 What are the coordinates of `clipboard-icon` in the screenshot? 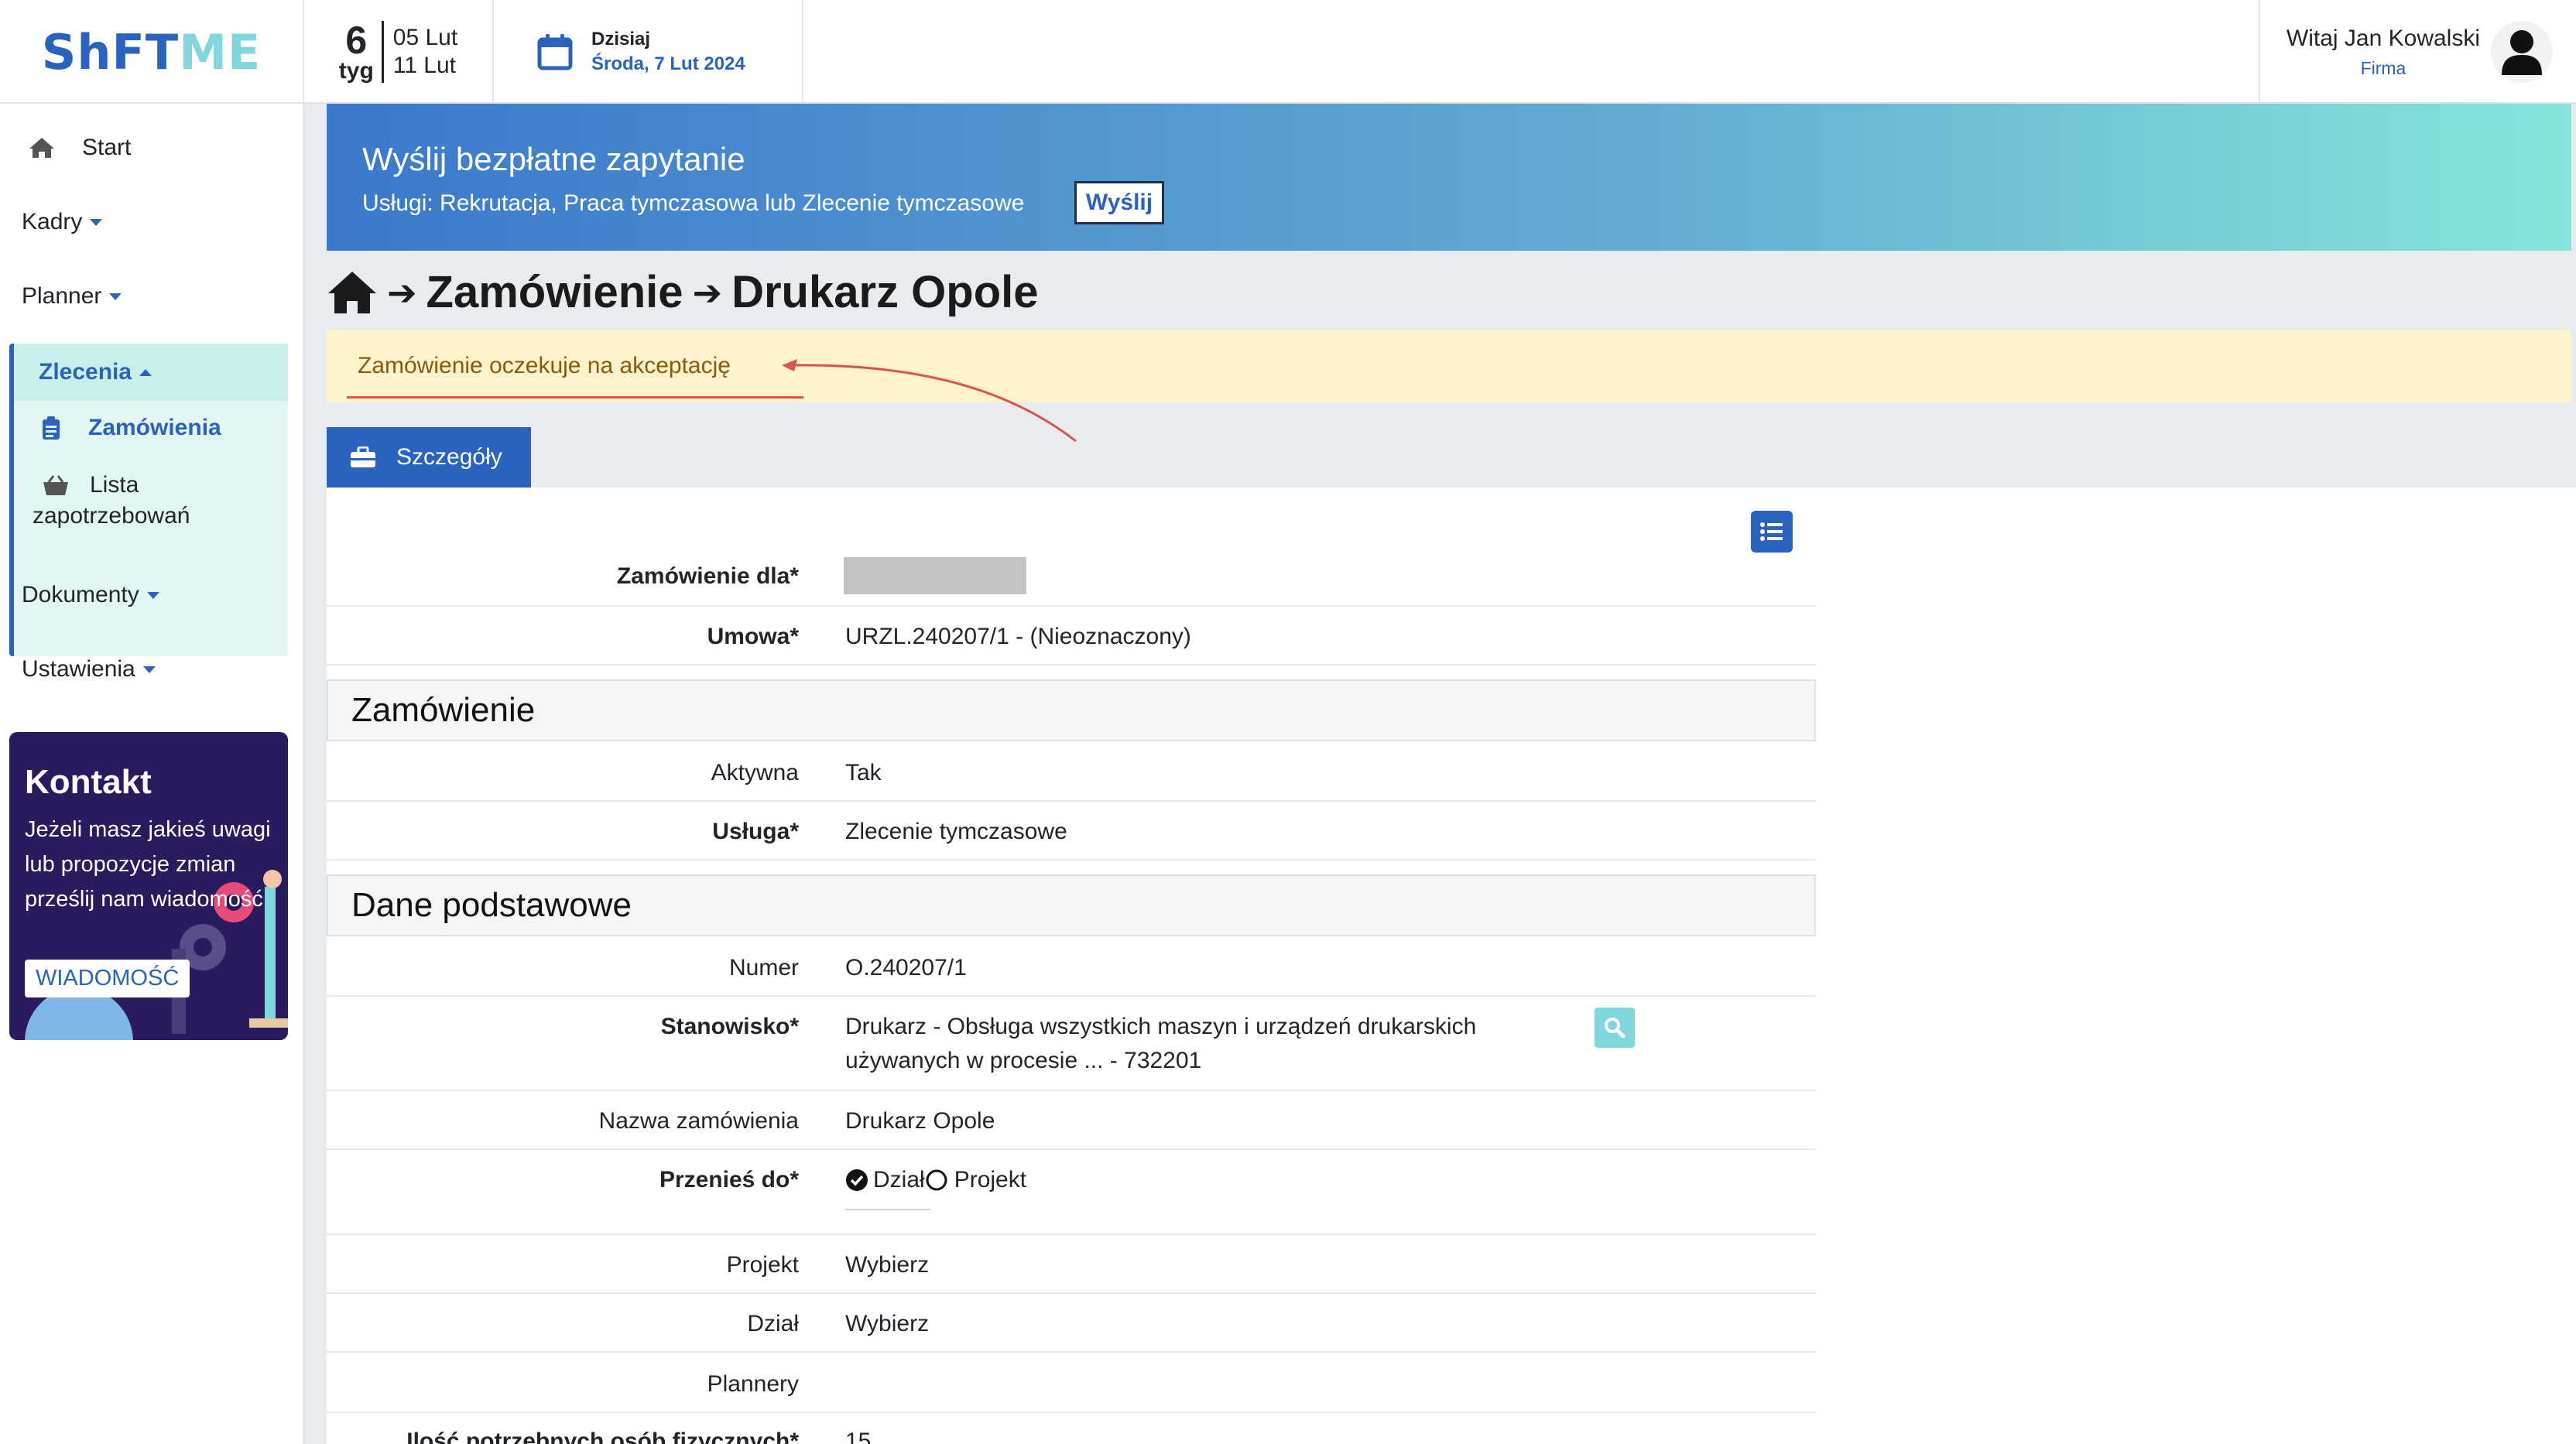 It's located at (51, 428).